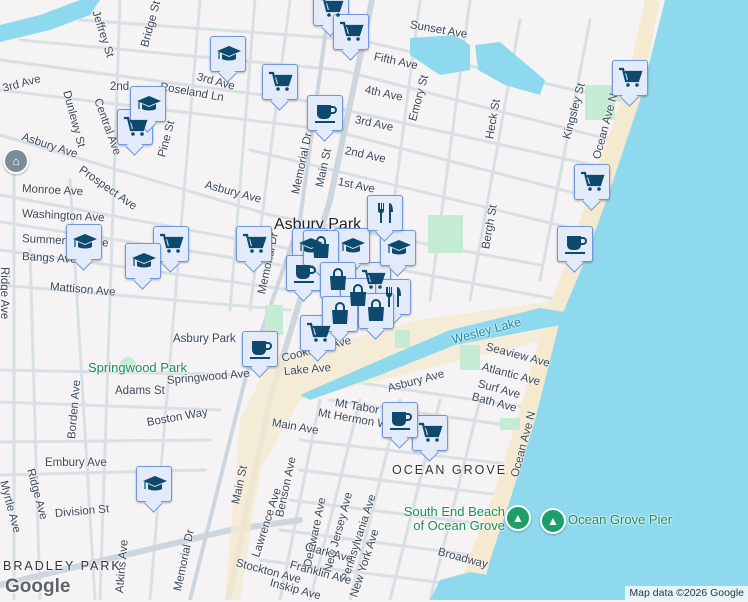 Image resolution: width=748 pixels, height=602 pixels. Describe the element at coordinates (686, 593) in the screenshot. I see `map-attribution: Map data ©2026 Google` at that location.